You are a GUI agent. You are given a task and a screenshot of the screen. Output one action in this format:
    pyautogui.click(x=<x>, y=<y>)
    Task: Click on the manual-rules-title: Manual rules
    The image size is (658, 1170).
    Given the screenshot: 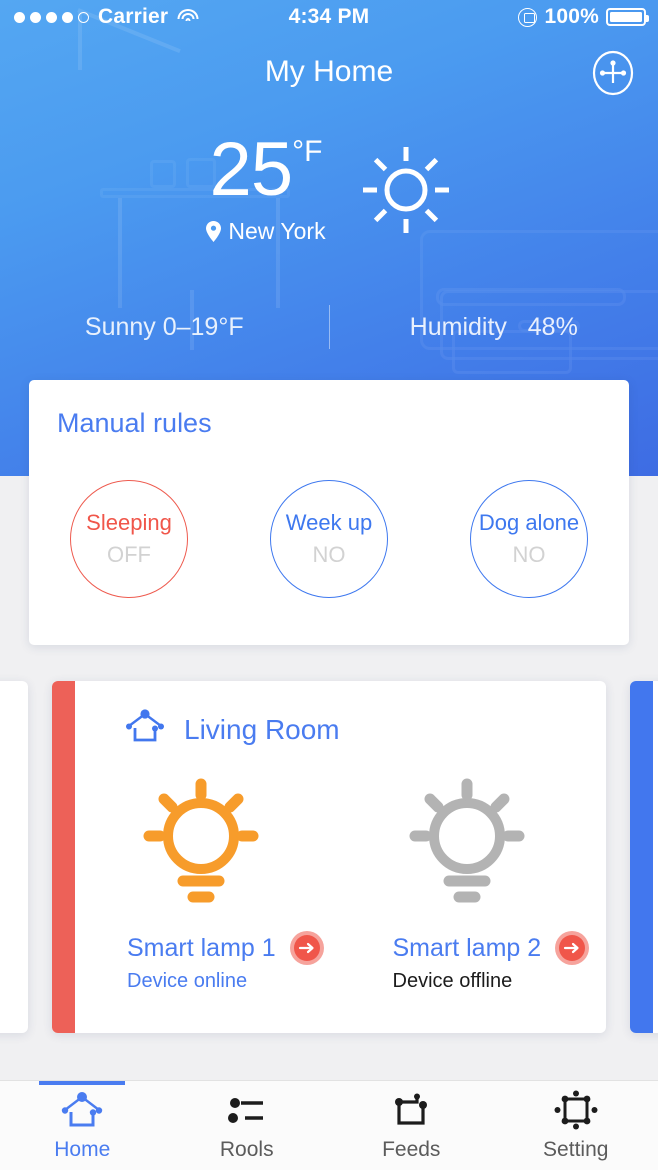 What is the action you would take?
    pyautogui.click(x=134, y=423)
    